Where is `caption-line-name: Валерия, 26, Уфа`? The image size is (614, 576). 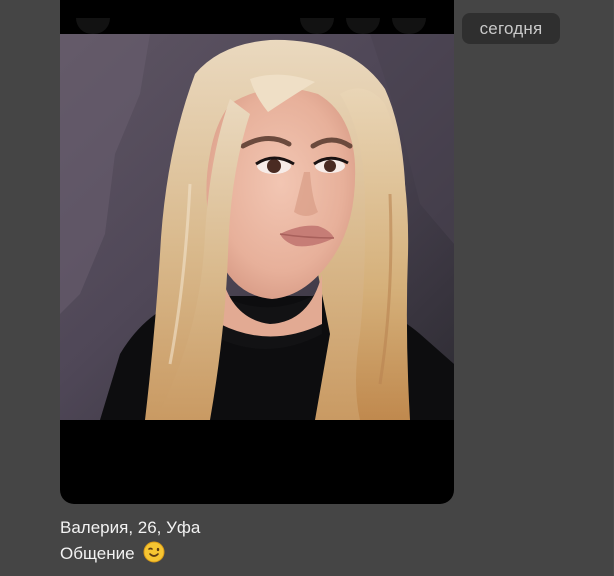
caption-line-name: Валерия, 26, Уфа is located at coordinates (130, 527).